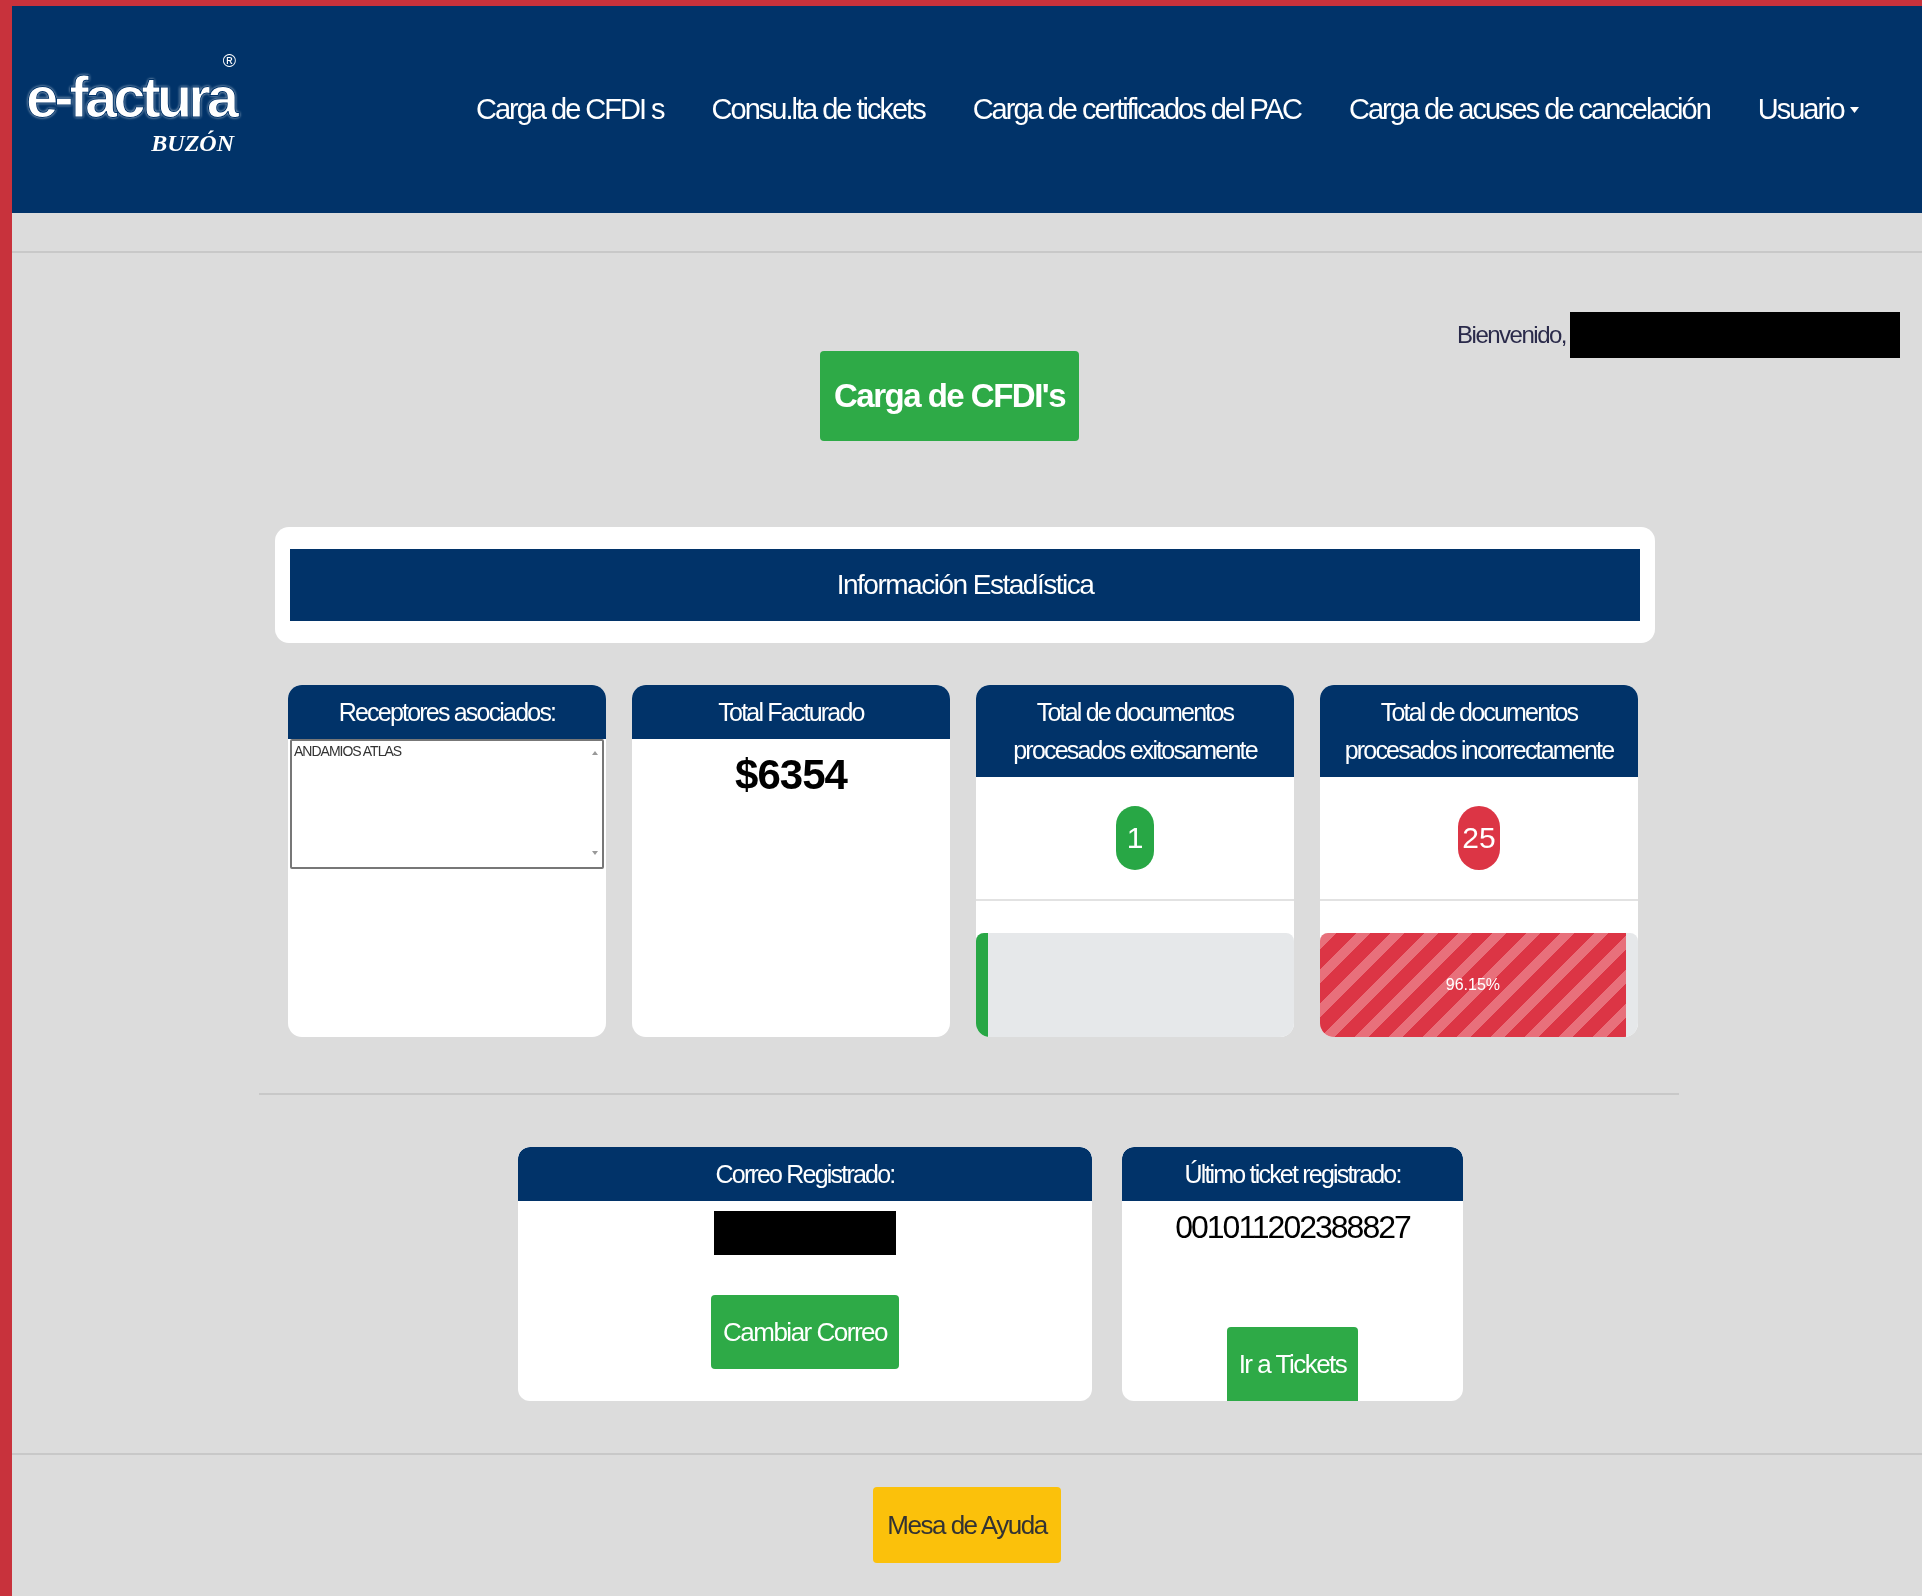  I want to click on nav-link: Carga de acuses de cancelación, so click(1529, 109).